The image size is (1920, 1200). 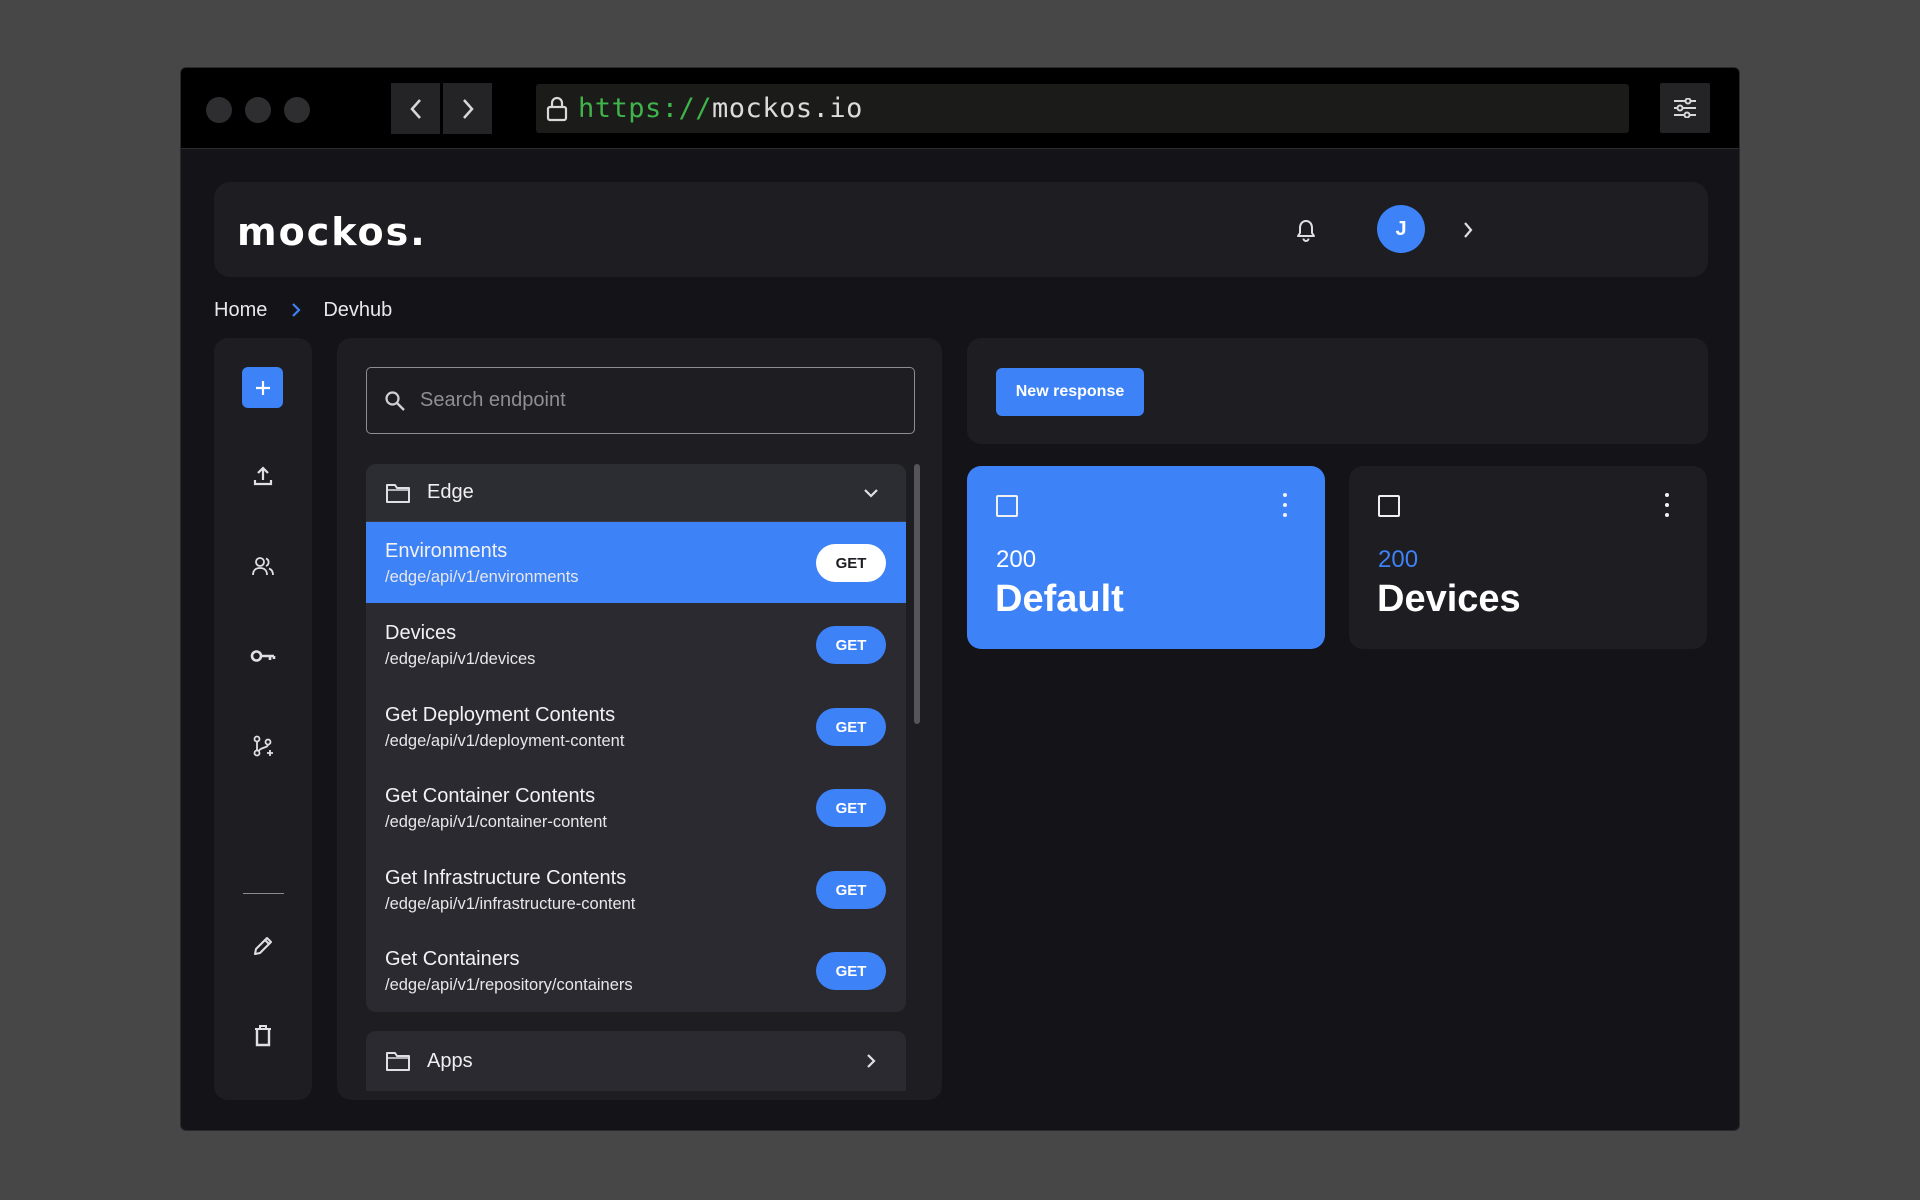 What do you see at coordinates (1401, 229) in the screenshot?
I see `user-avatar: J` at bounding box center [1401, 229].